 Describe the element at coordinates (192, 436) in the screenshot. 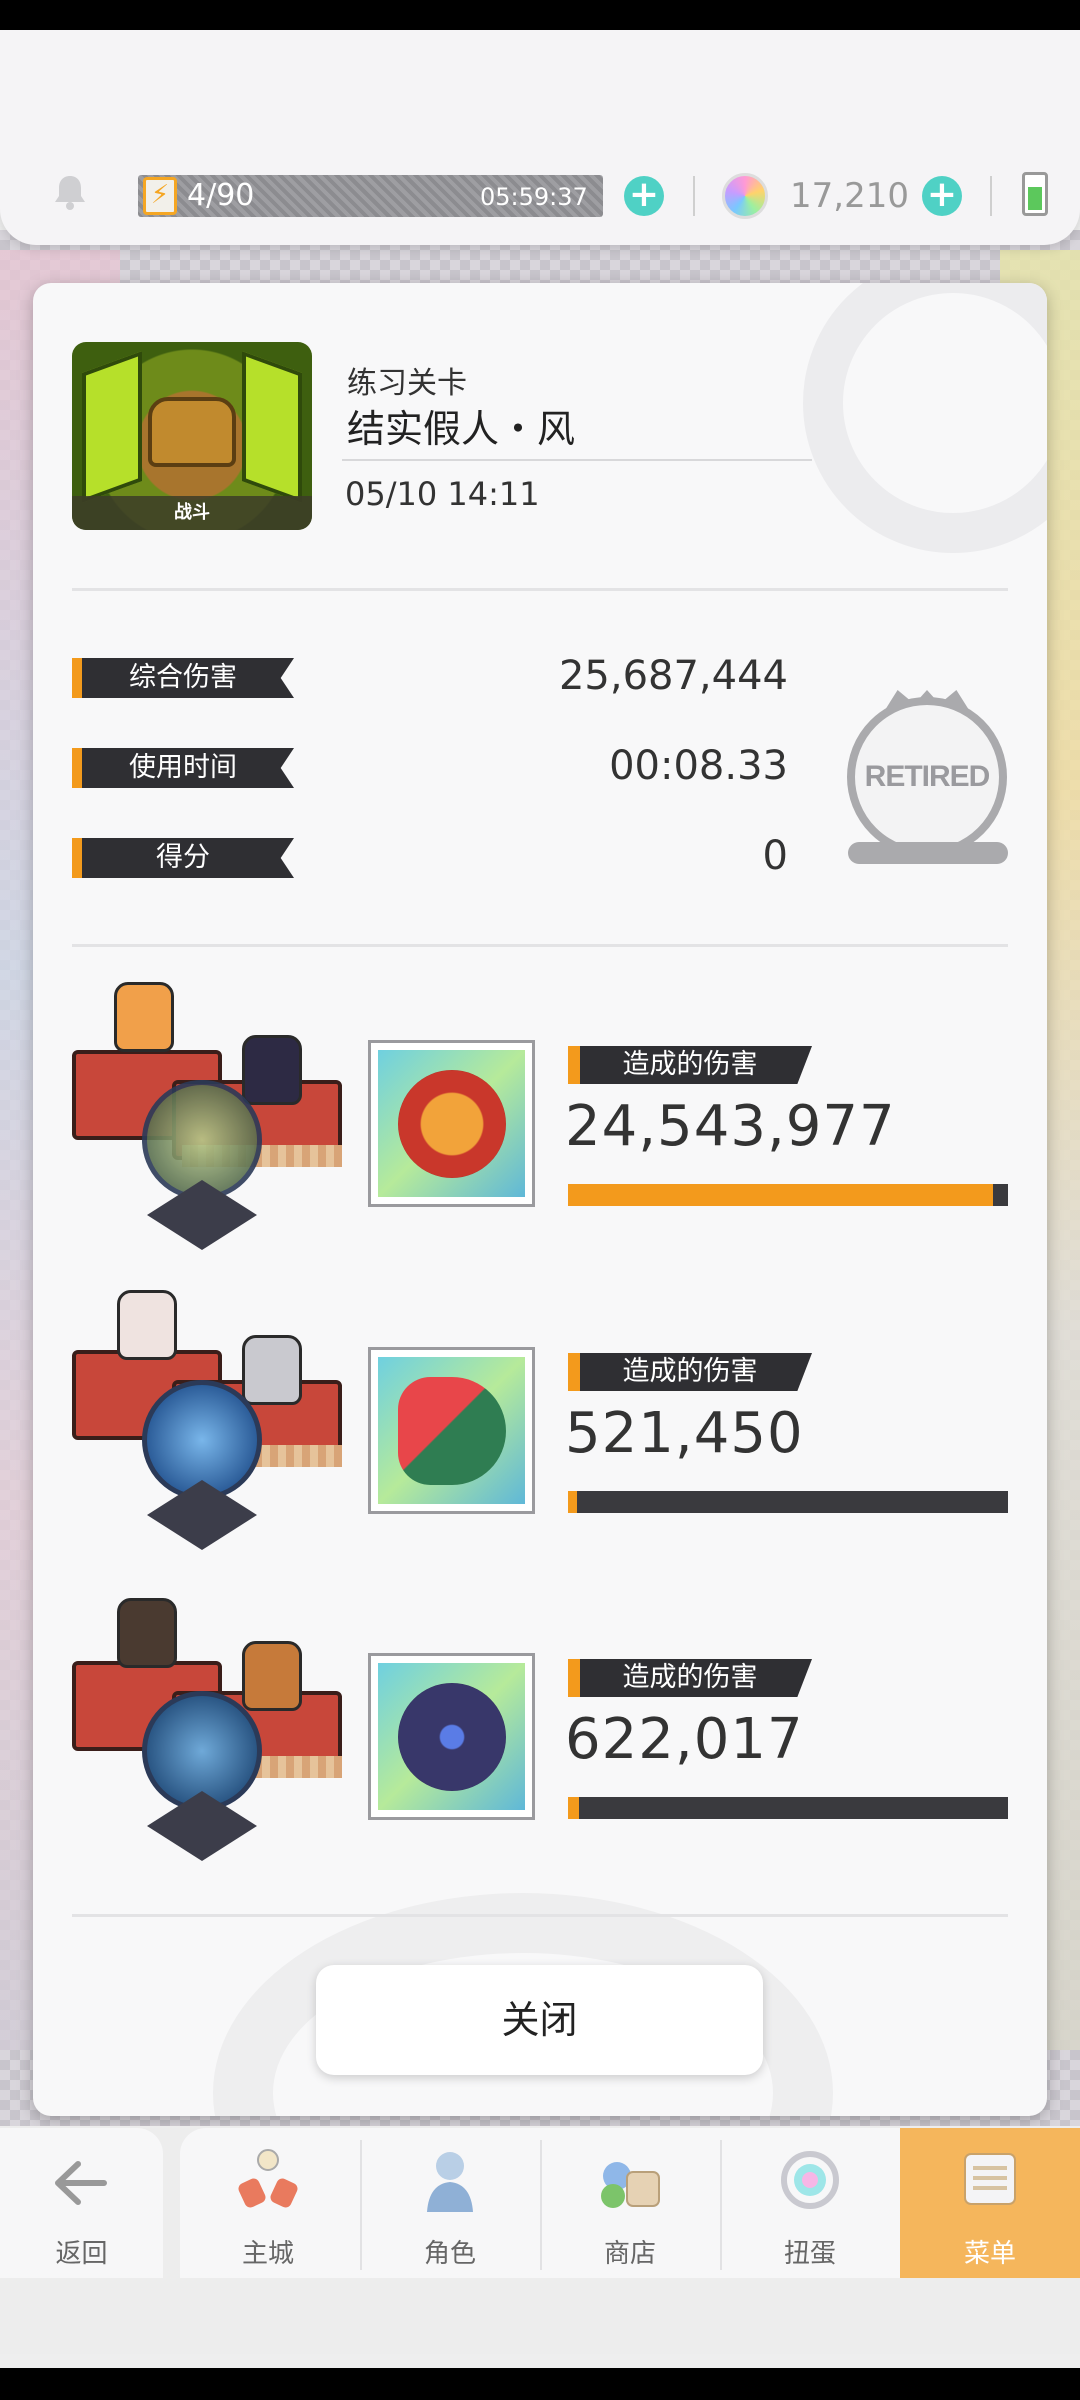

I see `stage-thumbnail: 战斗` at that location.